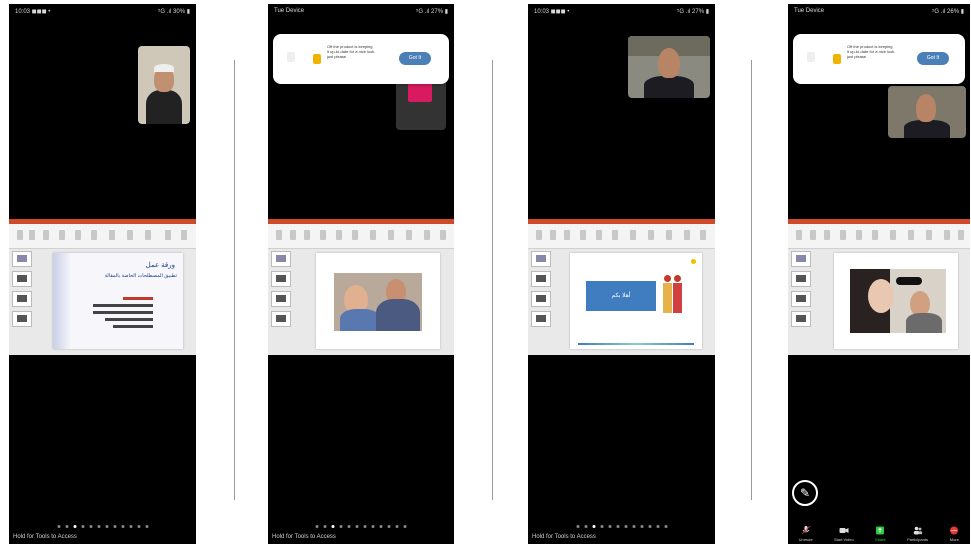  Describe the element at coordinates (805, 530) in the screenshot. I see `microphone-icon` at that location.